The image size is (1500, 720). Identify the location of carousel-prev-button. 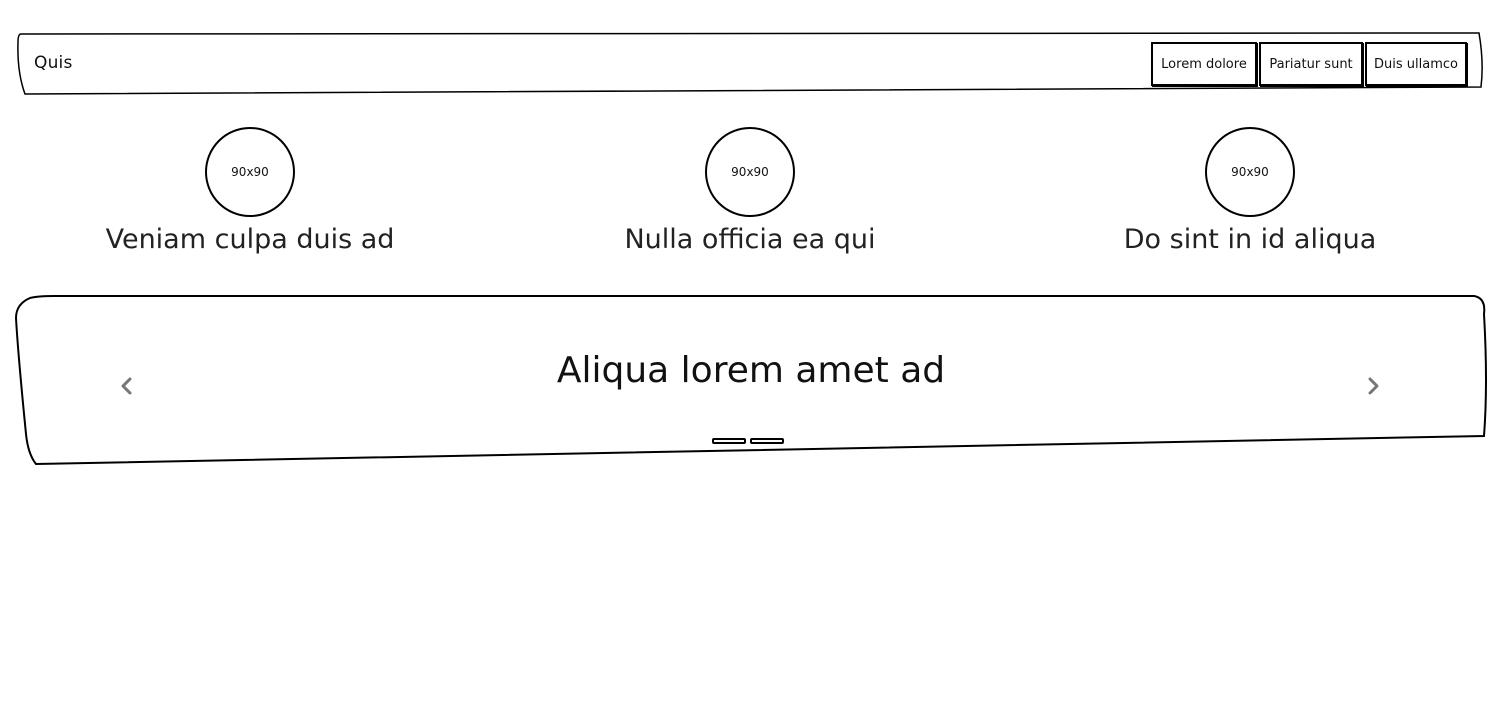
(127, 386).